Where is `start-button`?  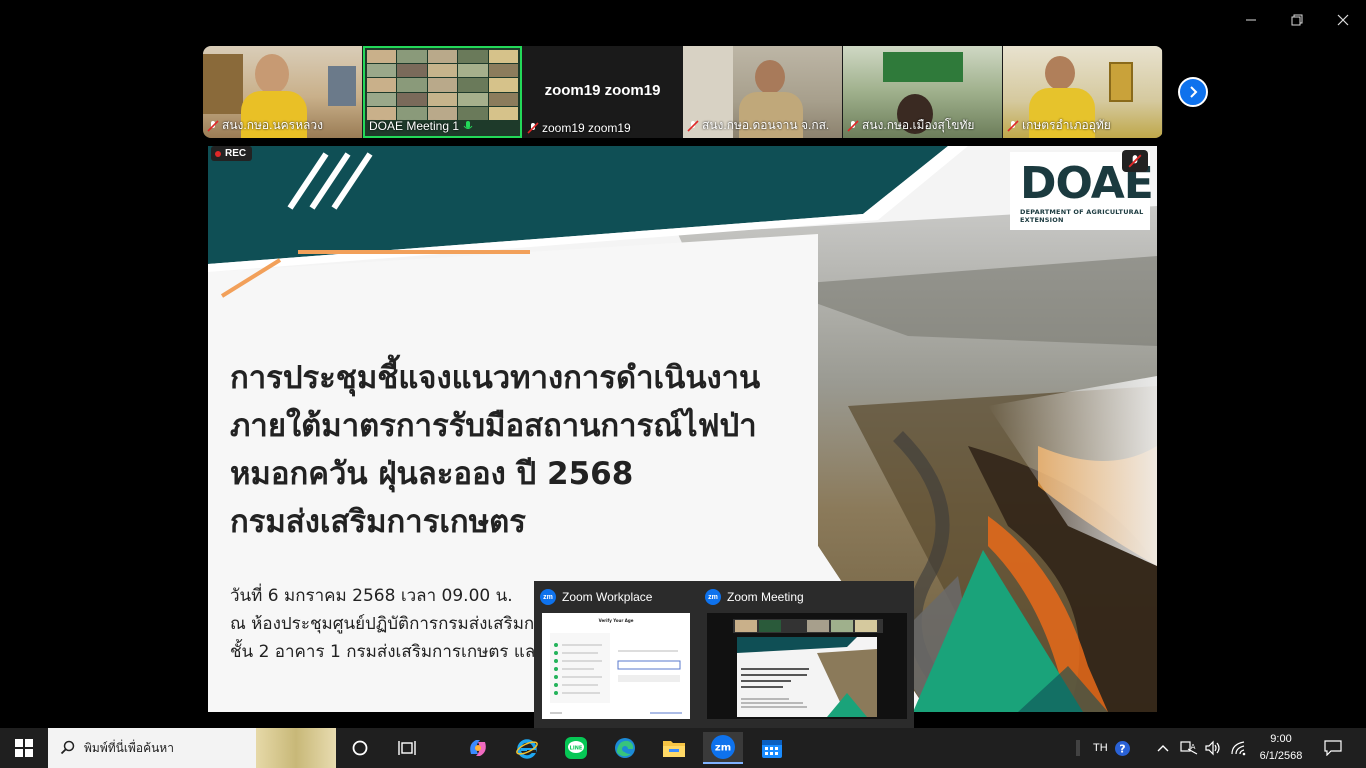 start-button is located at coordinates (24, 748).